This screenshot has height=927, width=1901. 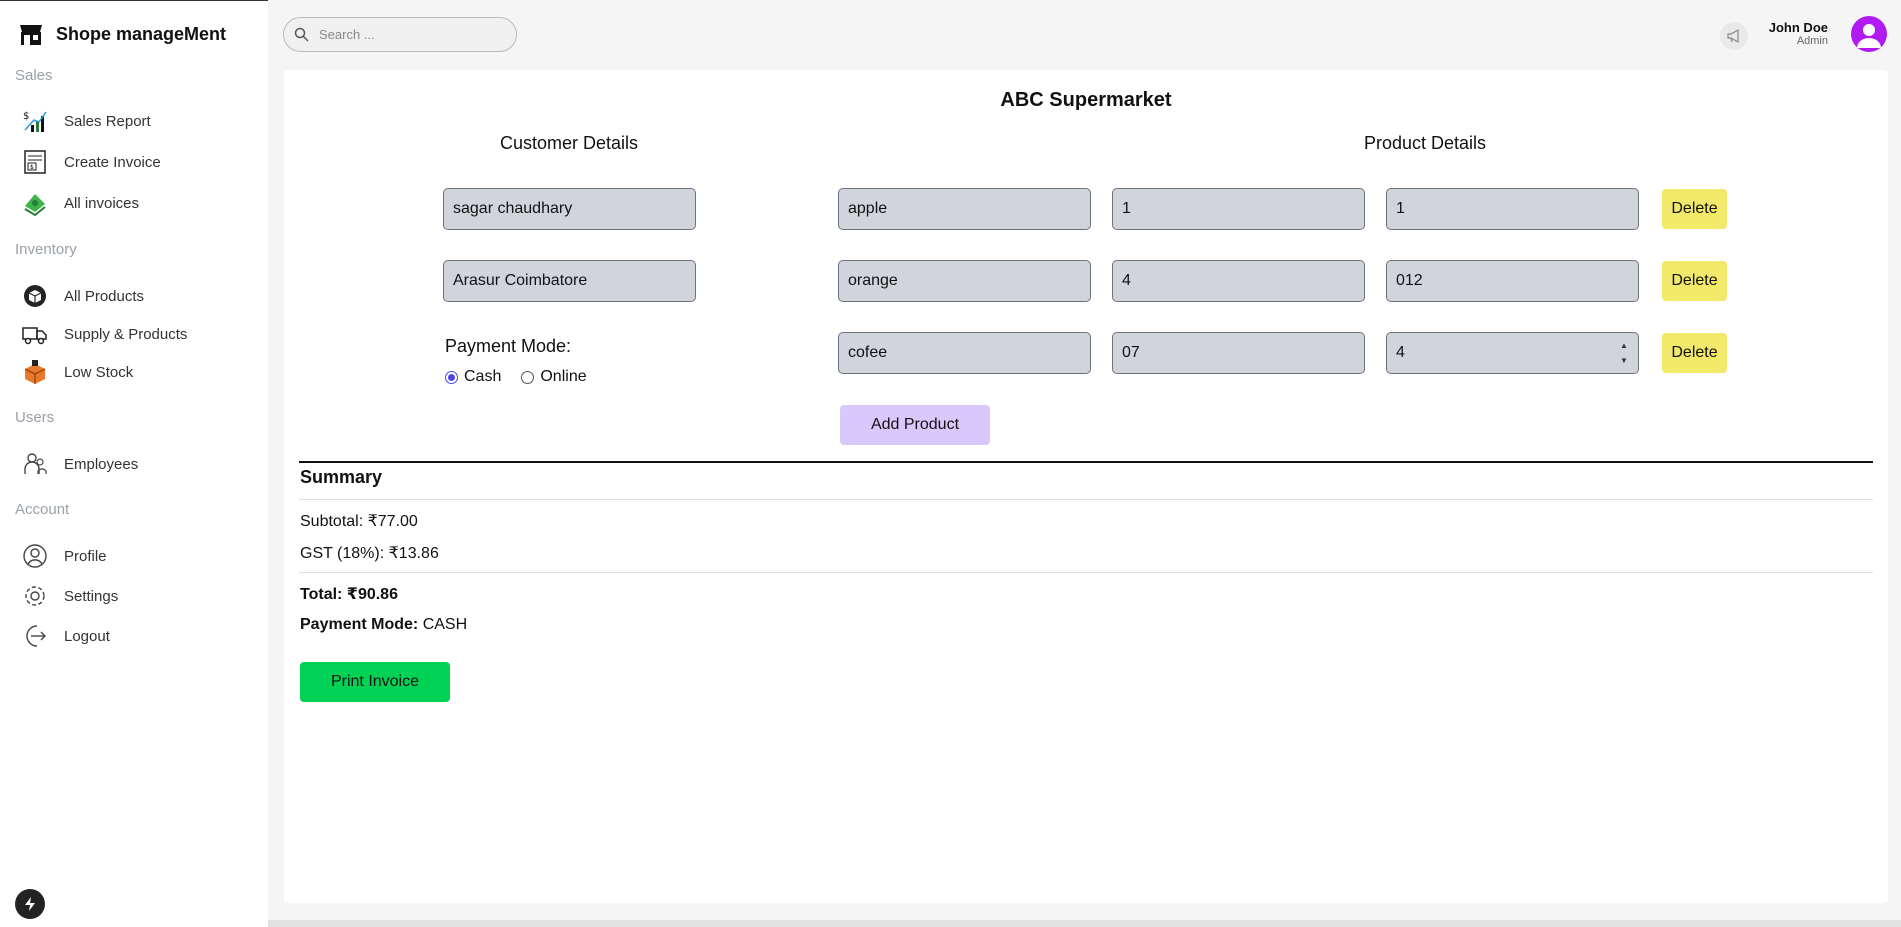 What do you see at coordinates (569, 143) in the screenshot?
I see `customer-details-heading: Customer Details` at bounding box center [569, 143].